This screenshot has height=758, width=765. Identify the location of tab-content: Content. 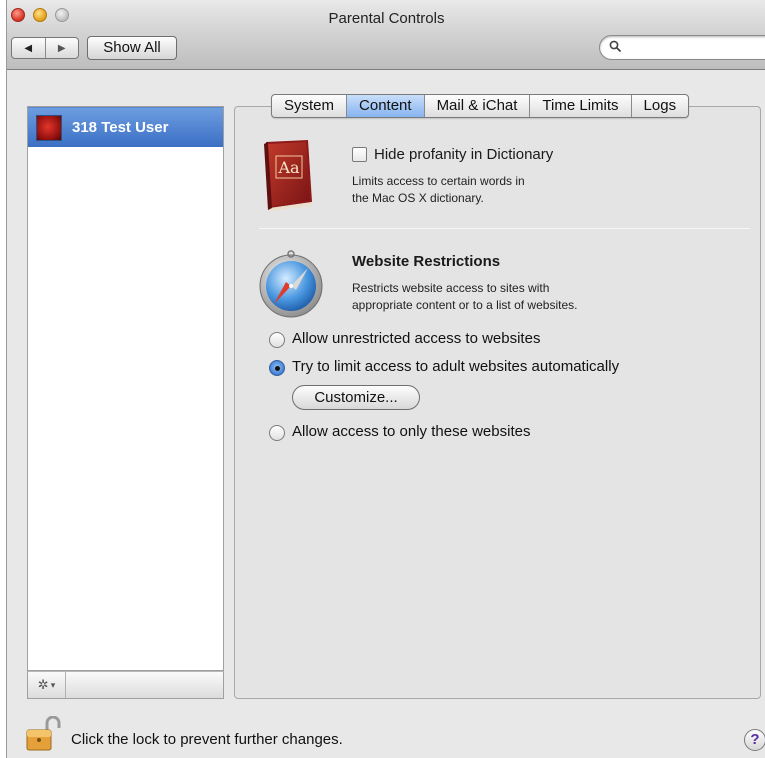
(386, 106).